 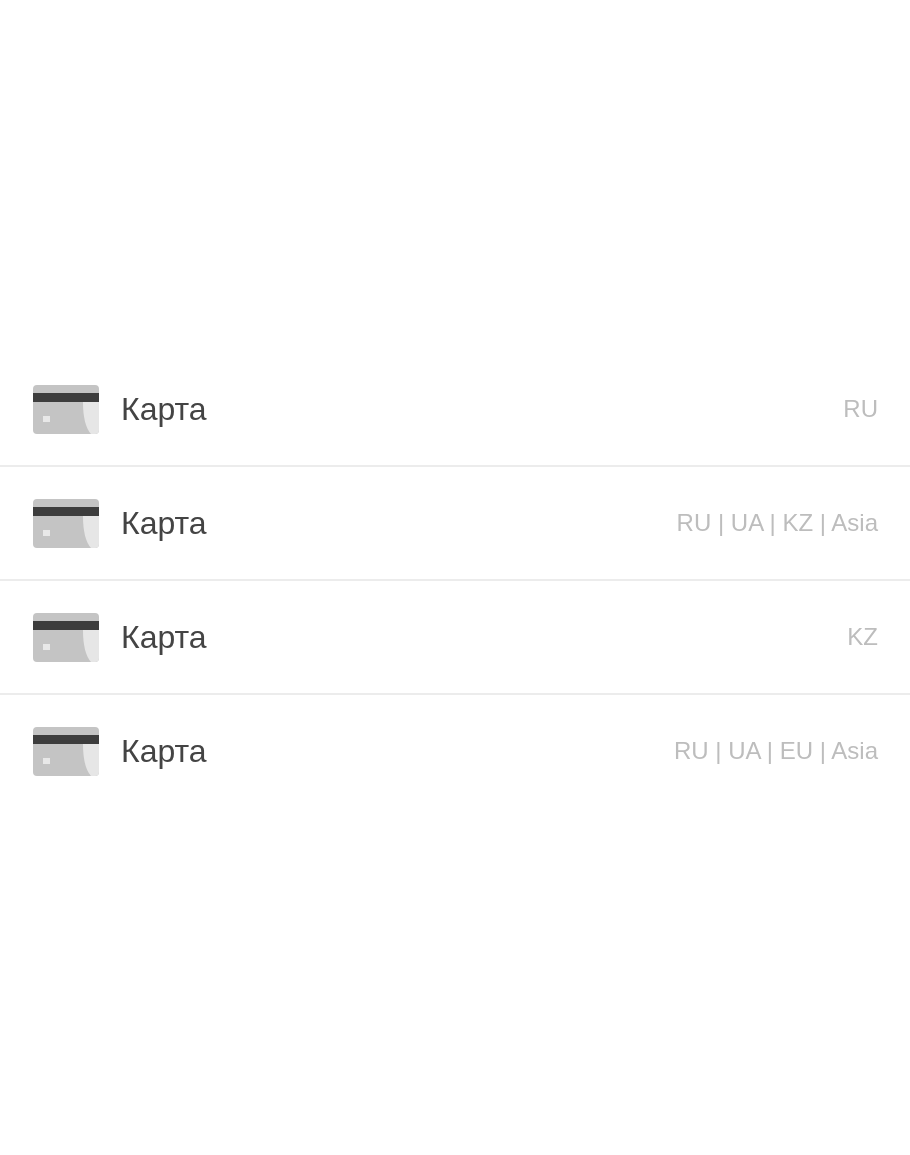 What do you see at coordinates (777, 523) in the screenshot?
I see `region-list: RU | UA | KZ | Asia` at bounding box center [777, 523].